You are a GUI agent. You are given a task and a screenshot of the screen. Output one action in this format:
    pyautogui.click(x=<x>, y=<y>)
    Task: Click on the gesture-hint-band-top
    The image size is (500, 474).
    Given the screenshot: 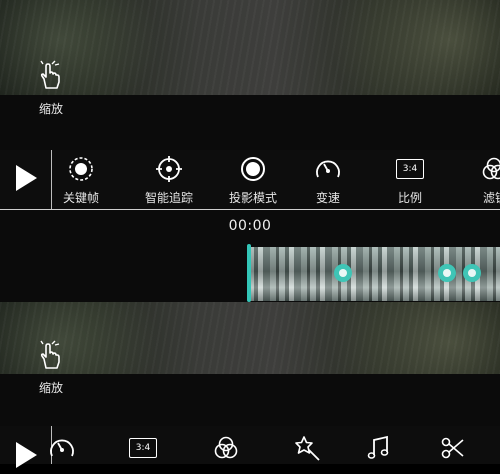 What is the action you would take?
    pyautogui.click(x=250, y=122)
    